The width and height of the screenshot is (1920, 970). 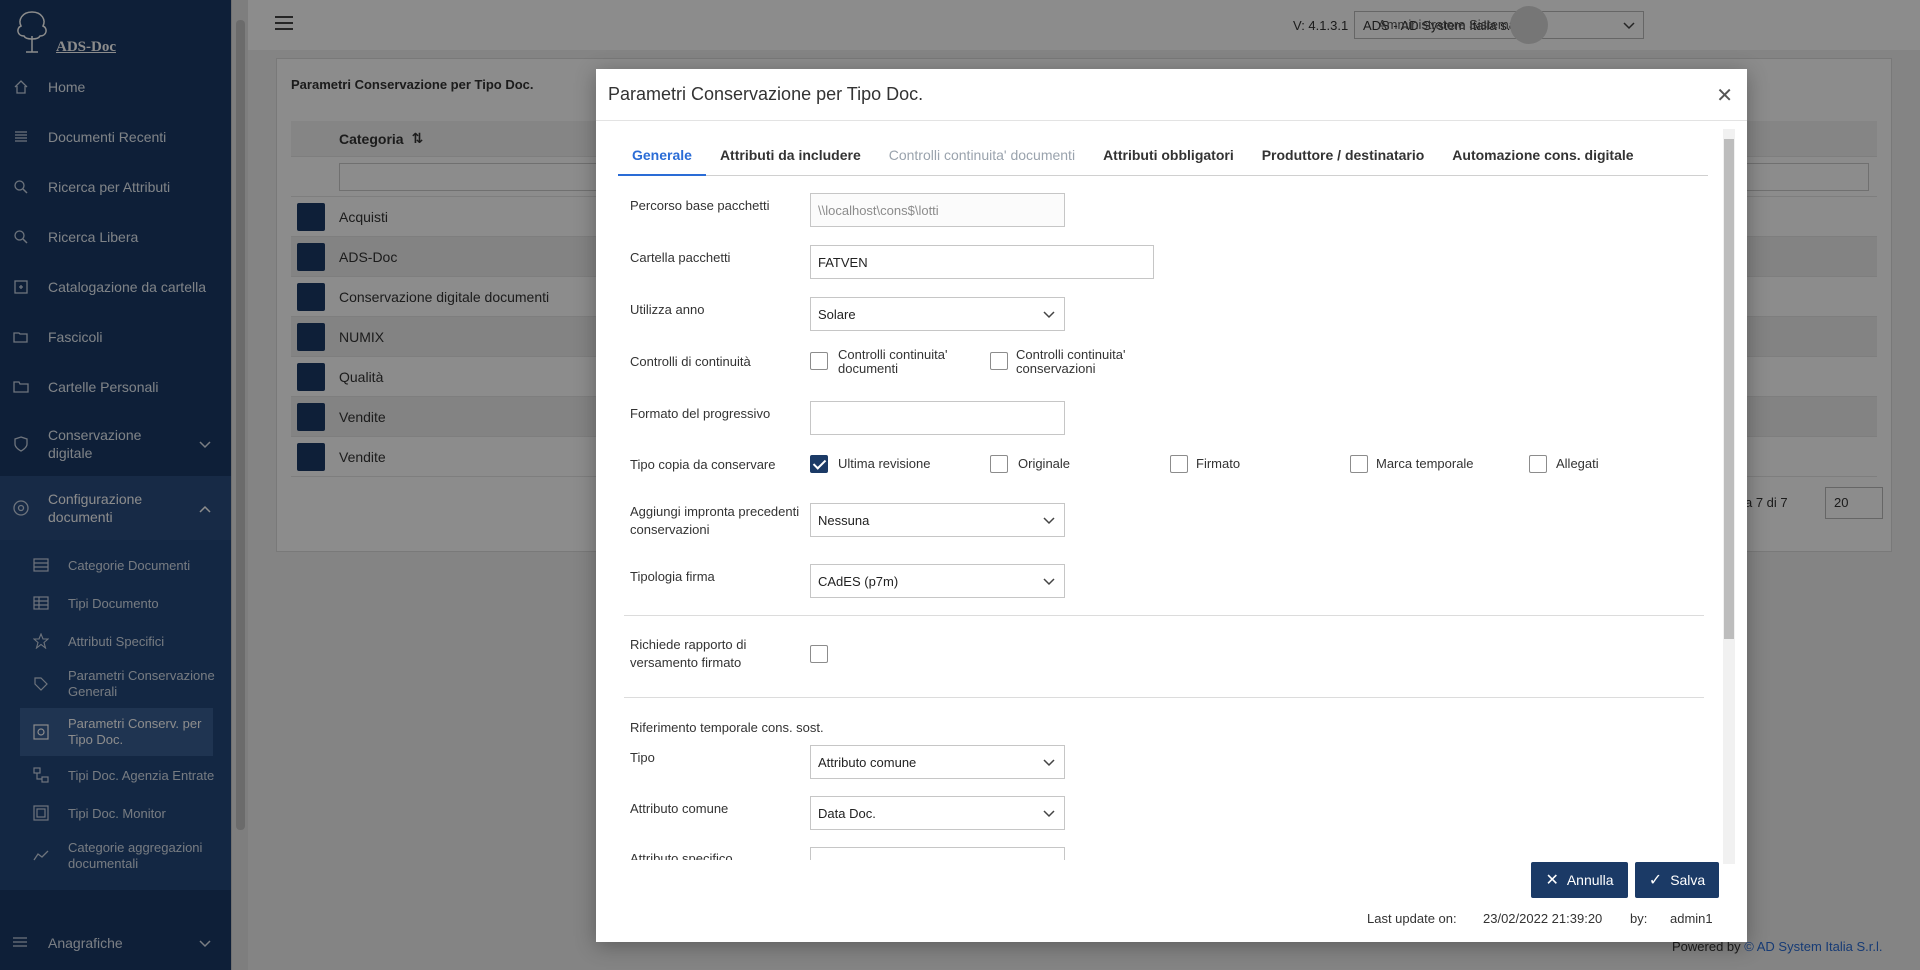 I want to click on last-update-value: 23/02/2022 21:39:20, so click(x=1543, y=918).